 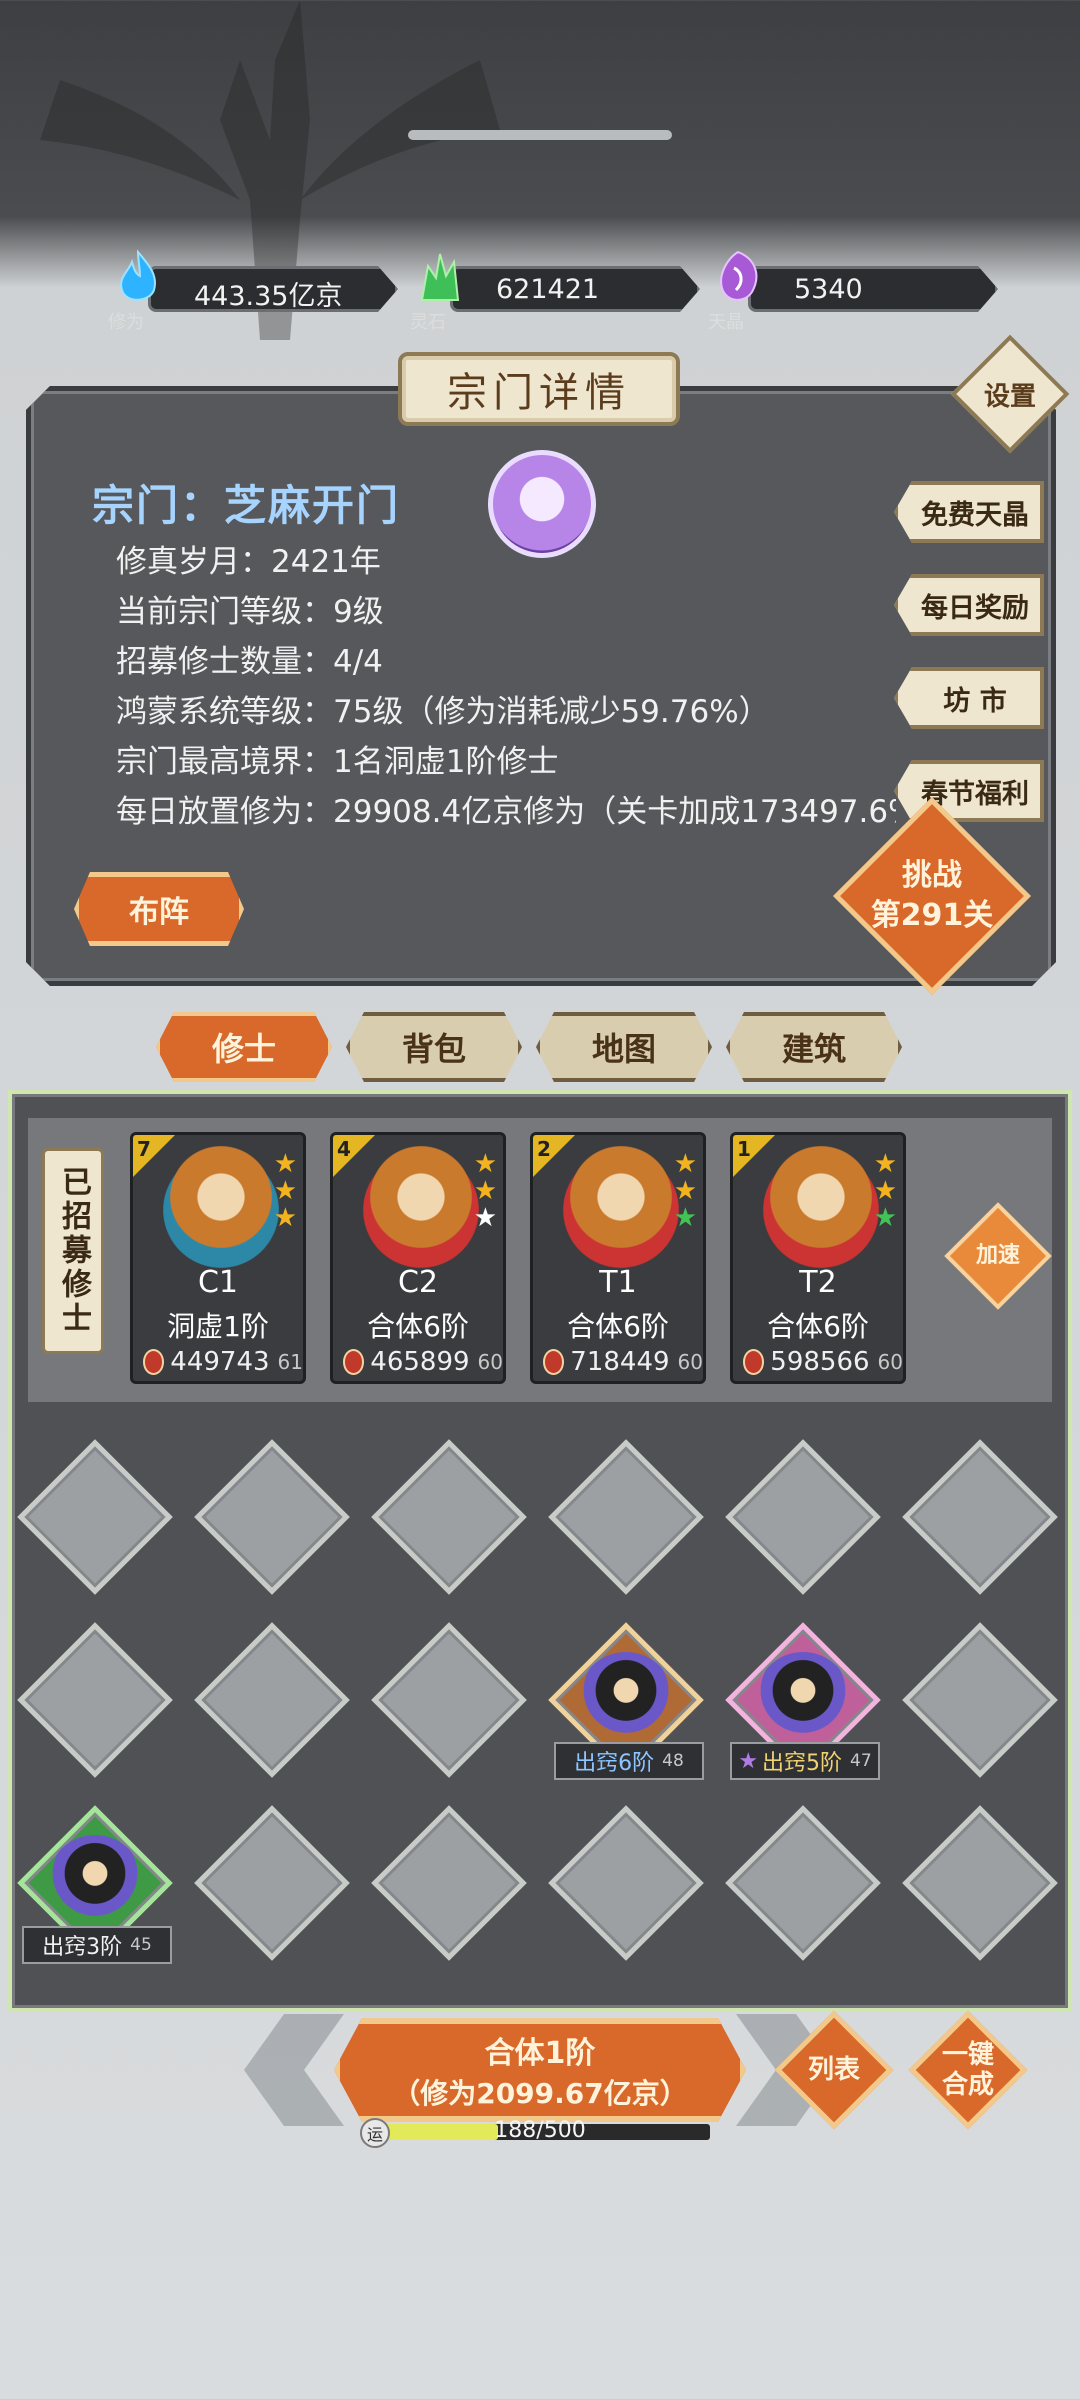 What do you see at coordinates (932, 896) in the screenshot?
I see `challenge-text: 挑战 第291关` at bounding box center [932, 896].